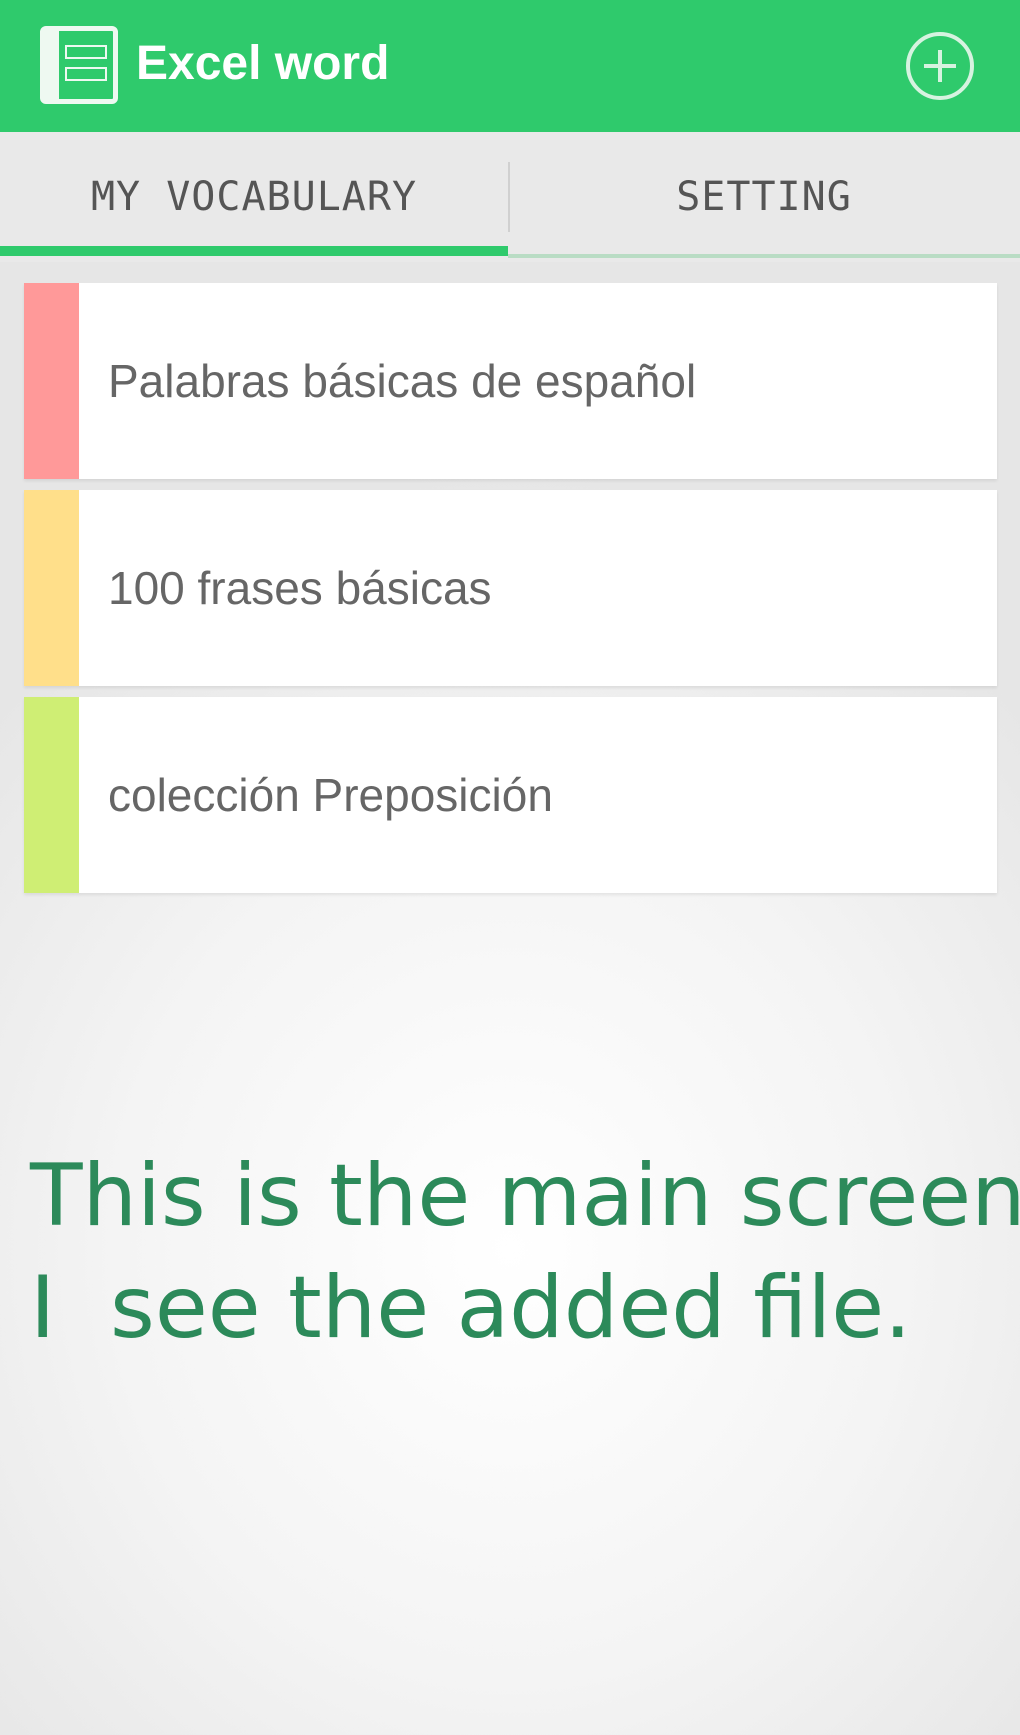 The height and width of the screenshot is (1735, 1020). What do you see at coordinates (510, 588) in the screenshot?
I see `list-item: 100 frases básicas` at bounding box center [510, 588].